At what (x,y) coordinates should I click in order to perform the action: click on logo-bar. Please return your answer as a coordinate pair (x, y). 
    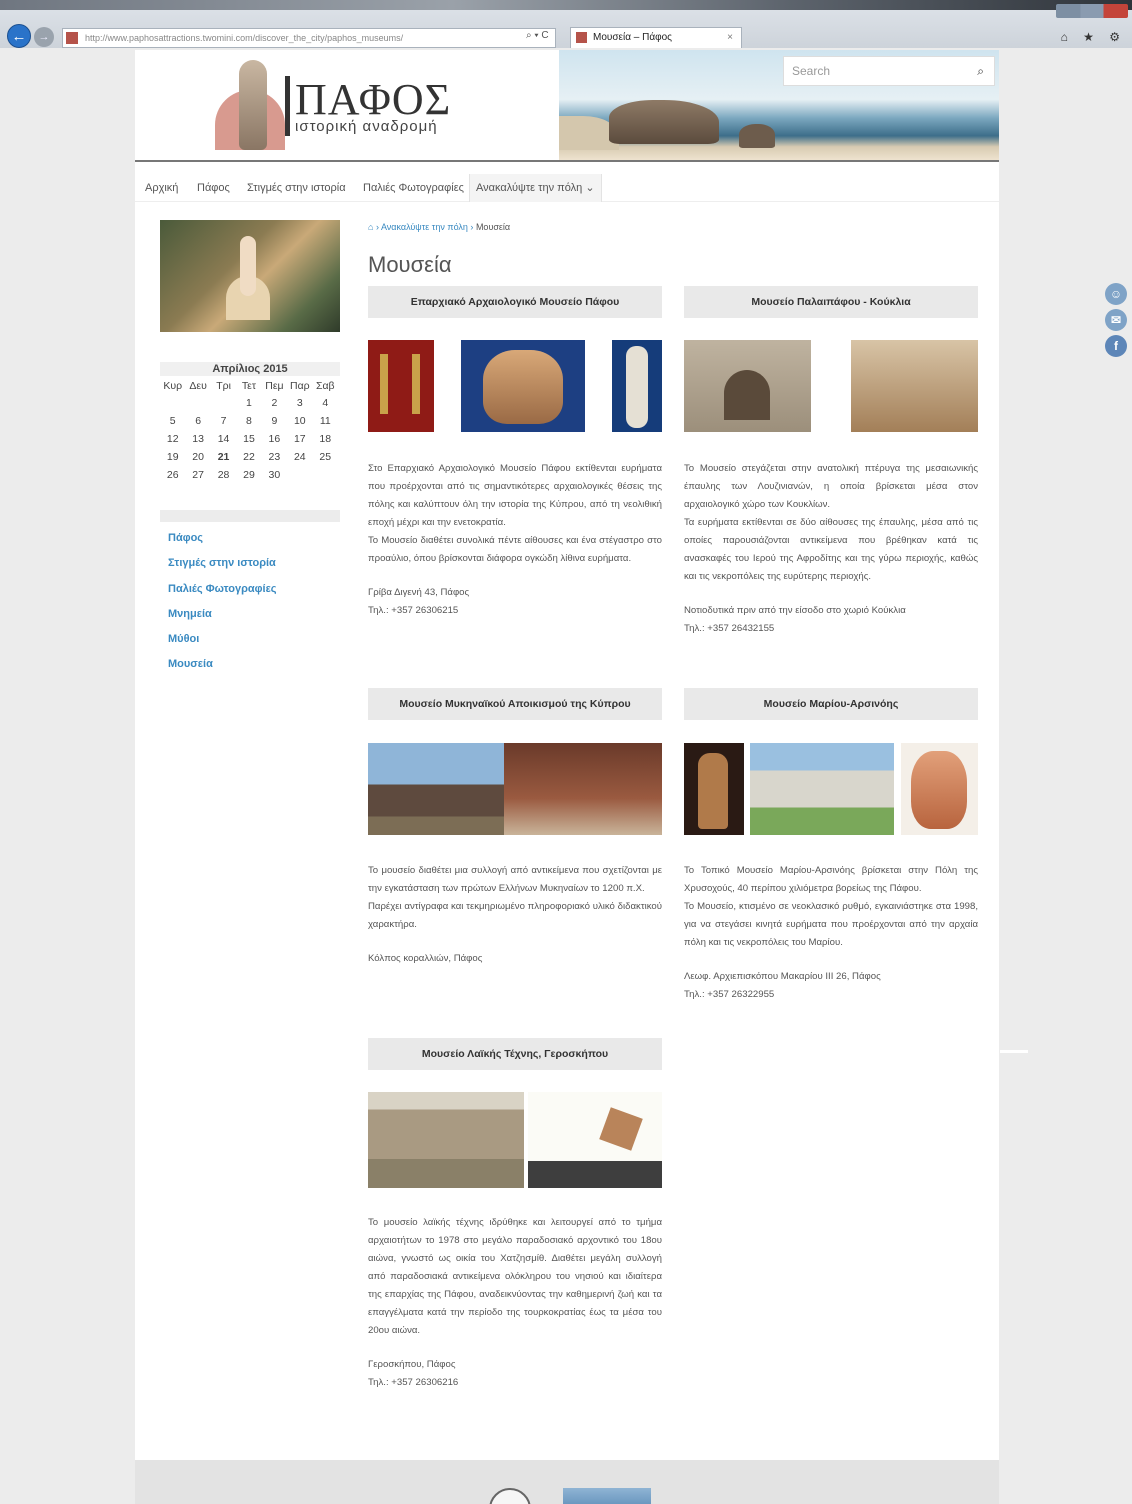
    Looking at the image, I should click on (287, 106).